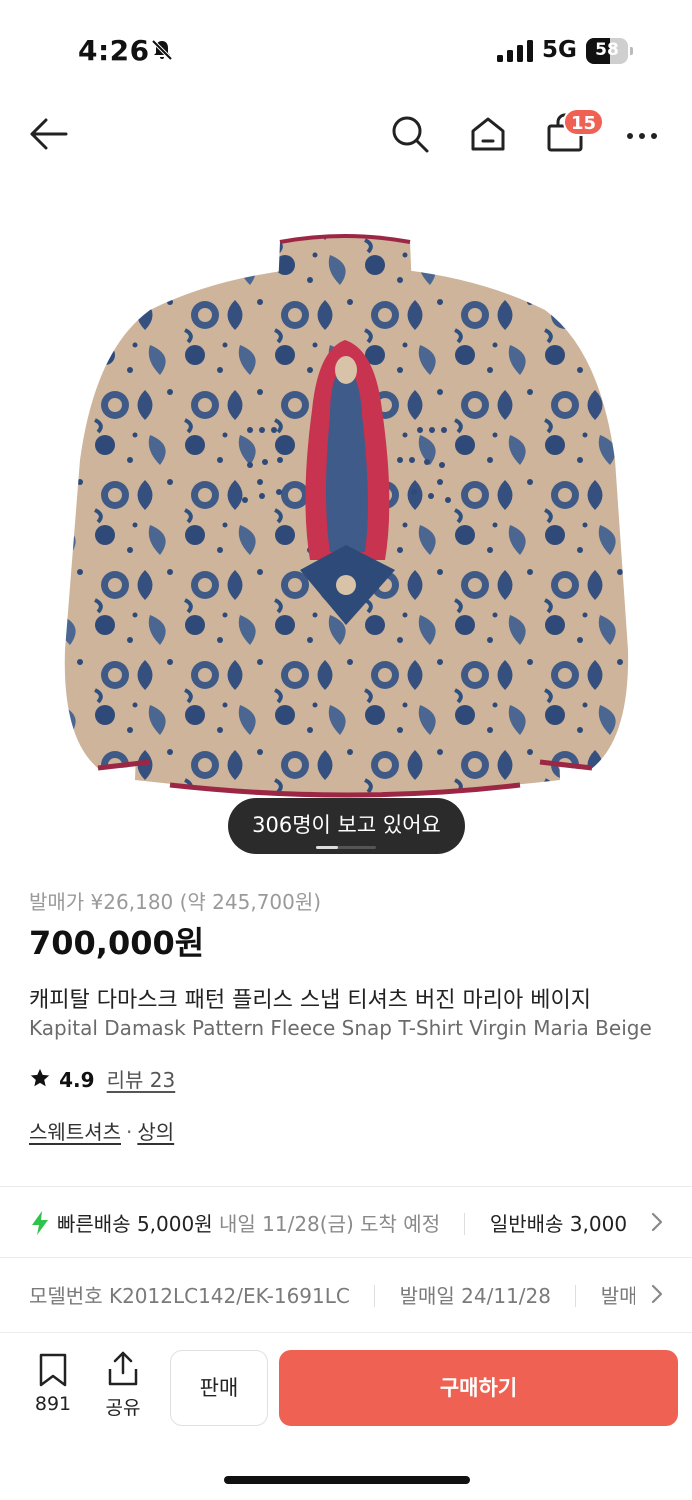 This screenshot has height=1500, width=692. I want to click on category-breadcrumb: 스웨트셔츠 · 상의, so click(101, 1130).